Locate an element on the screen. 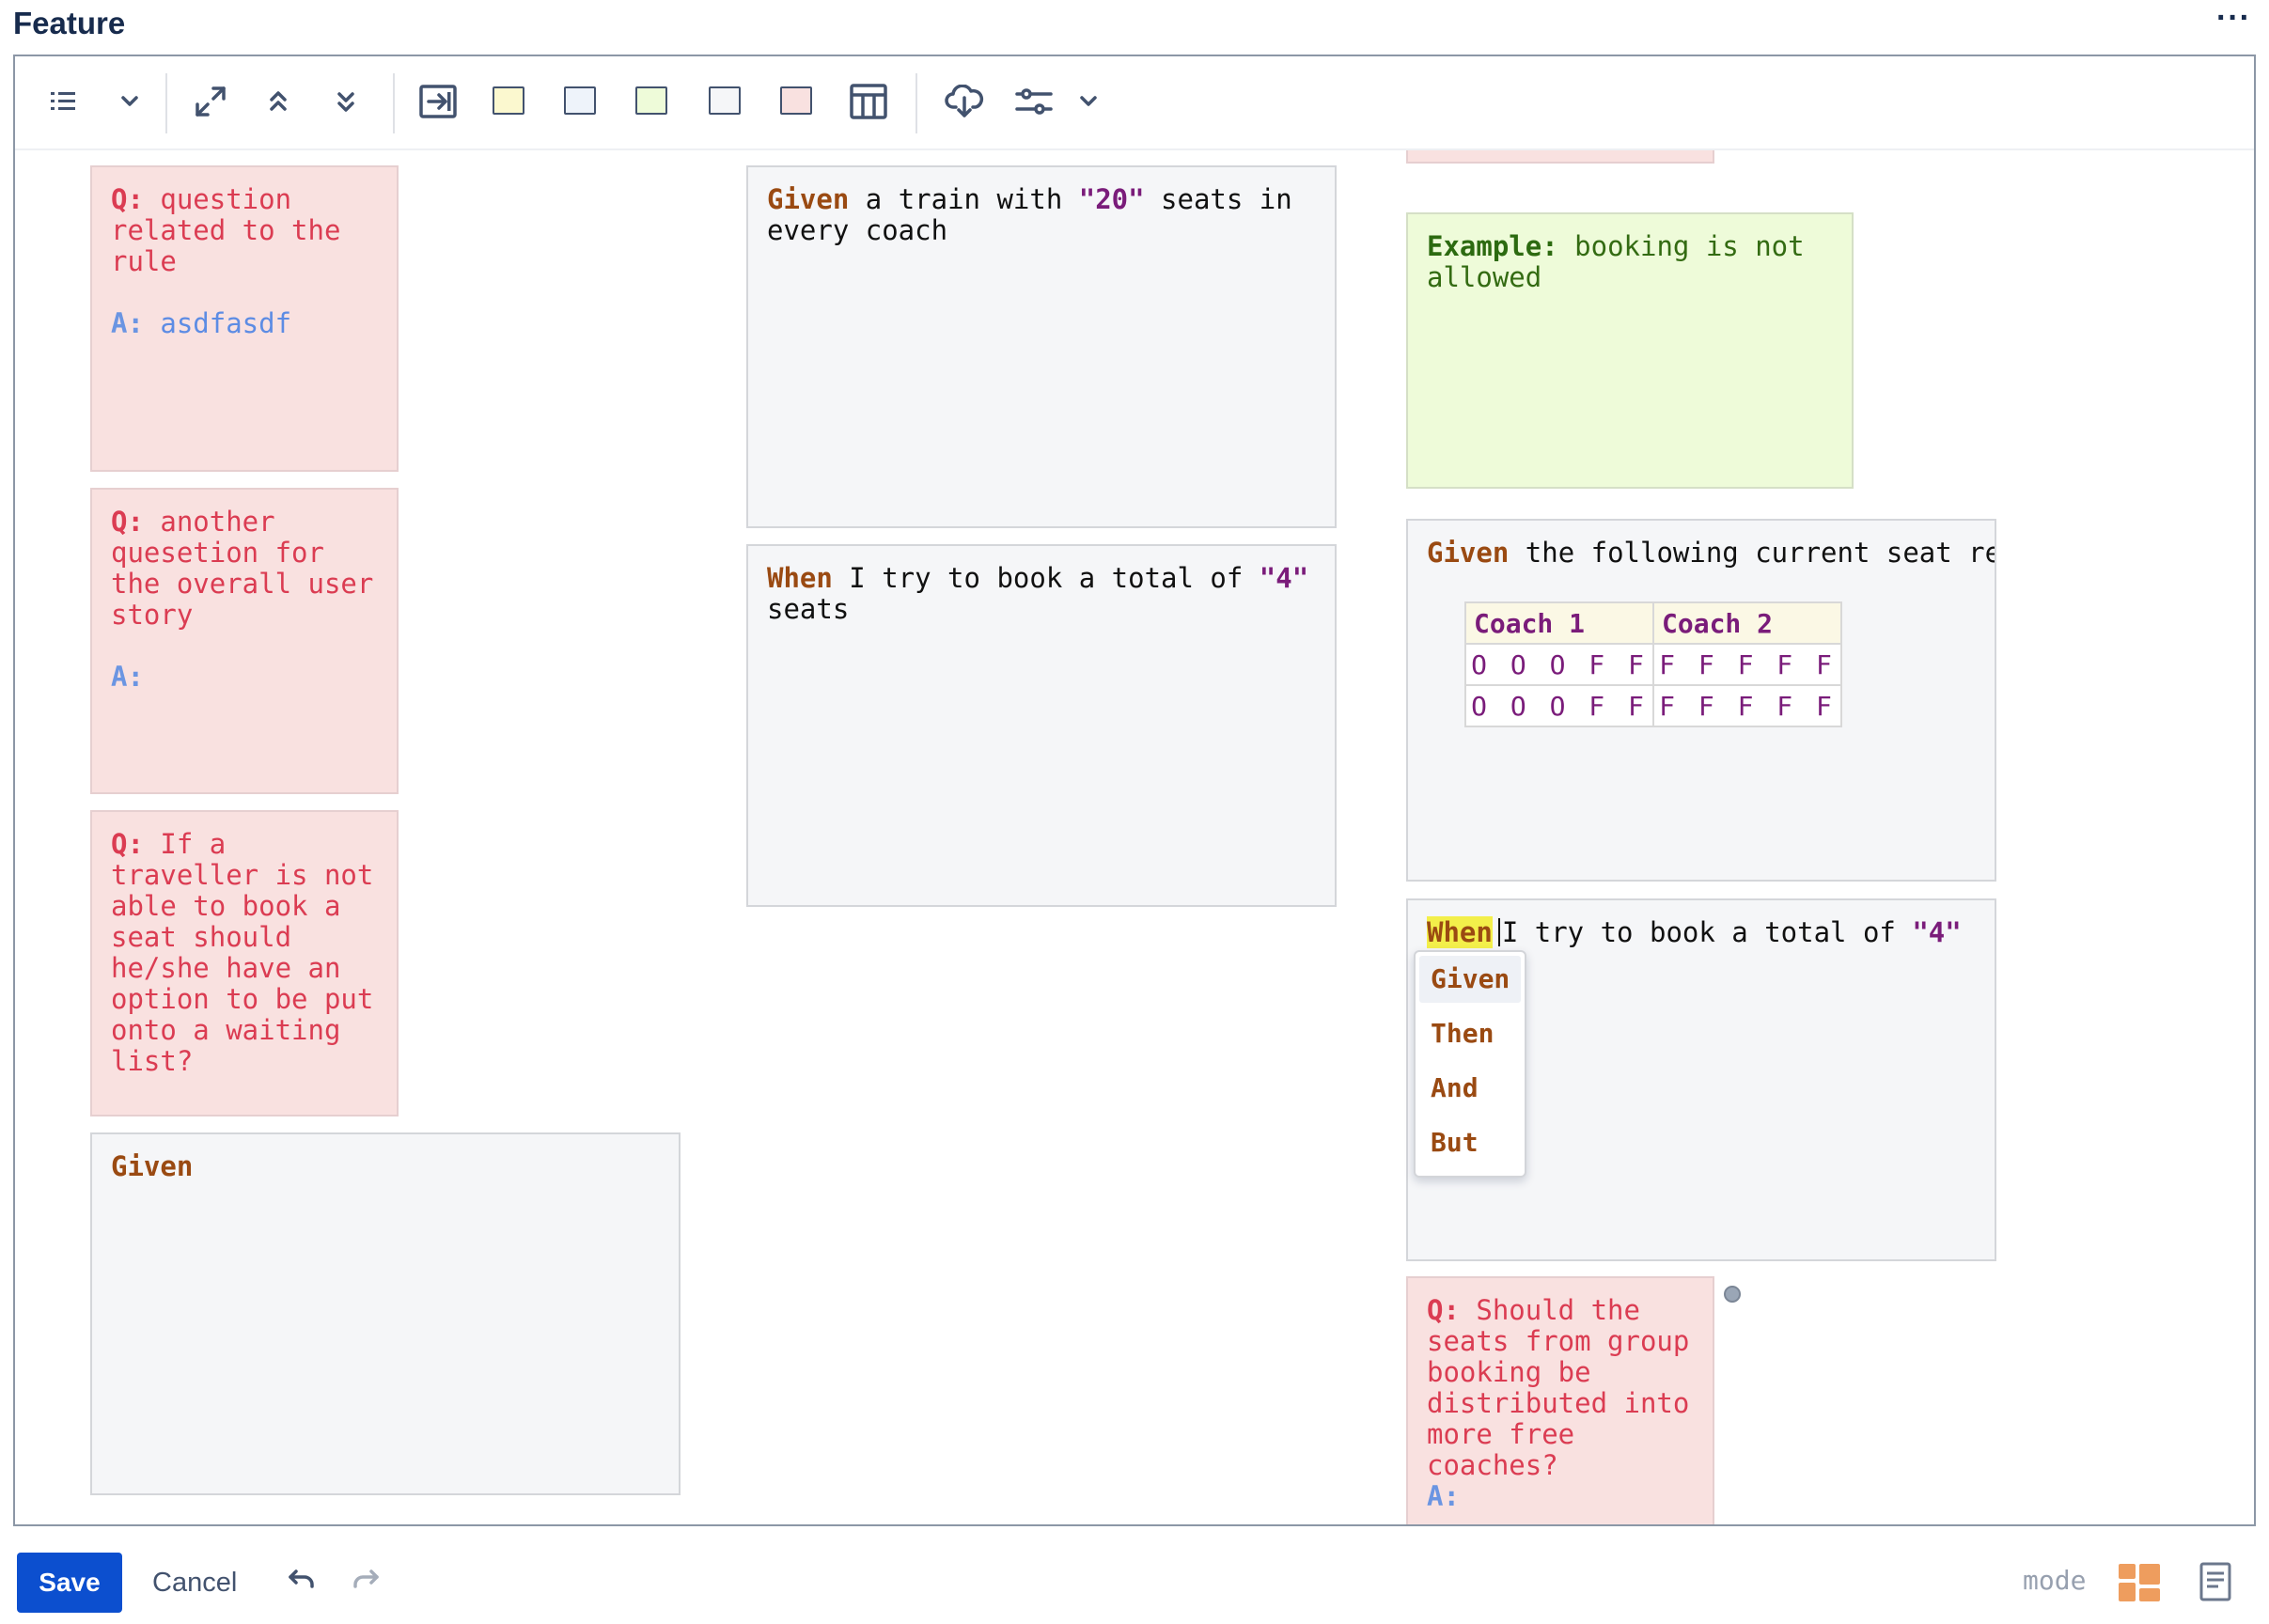 The image size is (2269, 1624). expand-icon is located at coordinates (211, 101).